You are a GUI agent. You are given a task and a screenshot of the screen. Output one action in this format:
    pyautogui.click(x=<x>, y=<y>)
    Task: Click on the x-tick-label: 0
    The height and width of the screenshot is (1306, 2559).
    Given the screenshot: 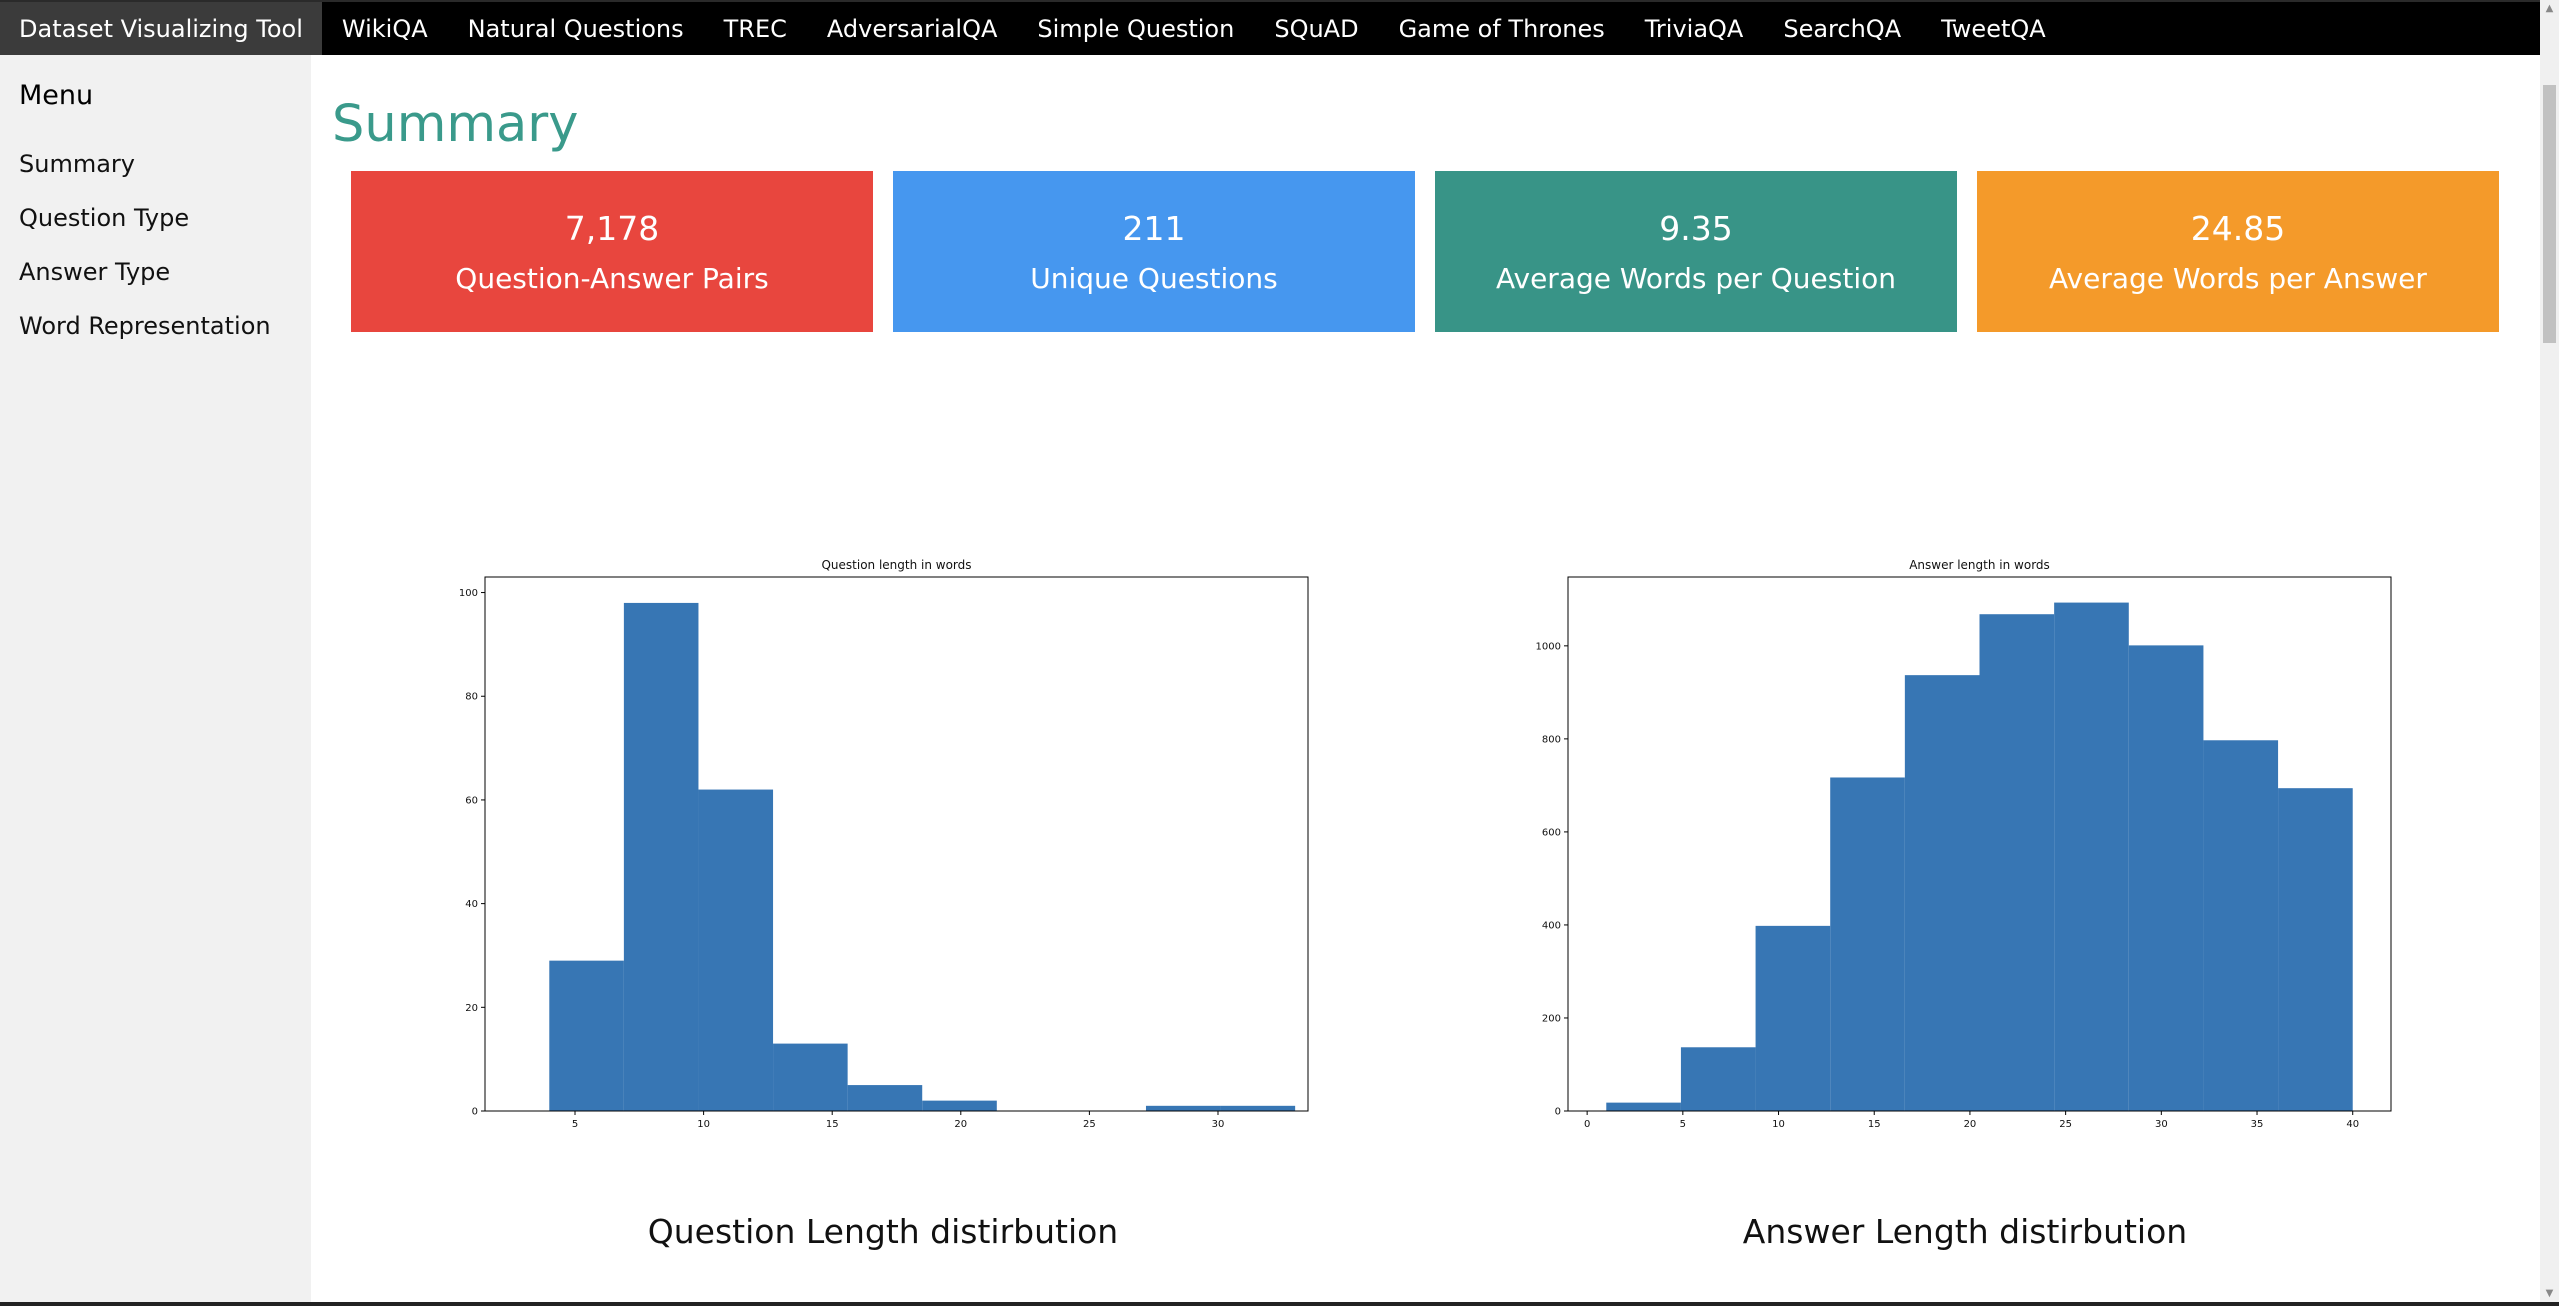 What is the action you would take?
    pyautogui.click(x=1587, y=1124)
    